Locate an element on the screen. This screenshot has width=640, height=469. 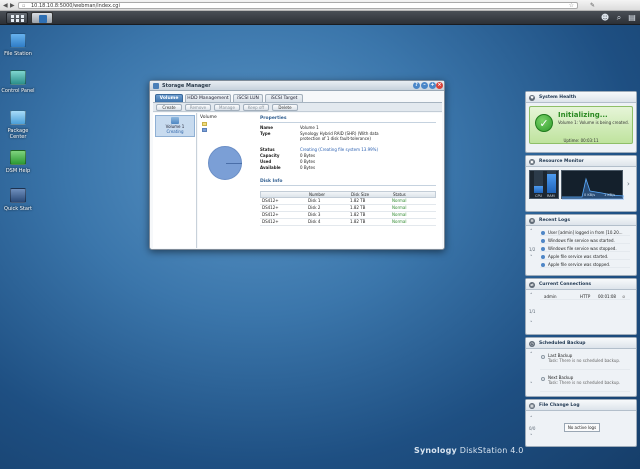
cpu-meter is located at coordinates (538, 182).